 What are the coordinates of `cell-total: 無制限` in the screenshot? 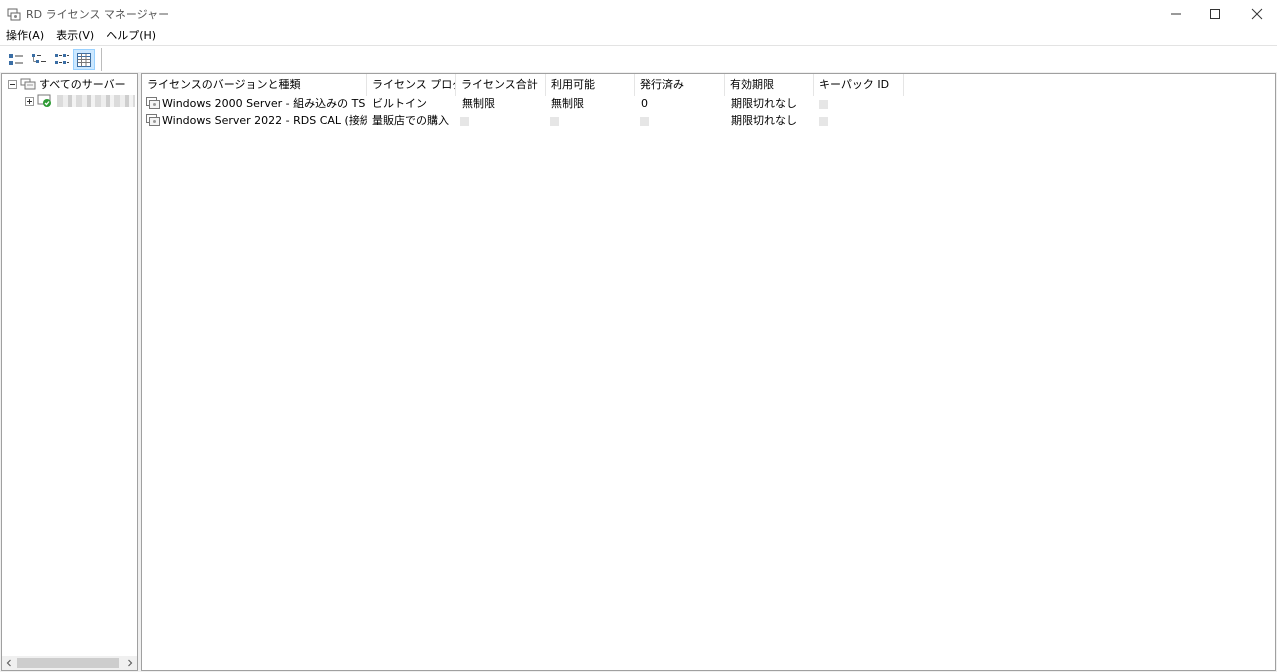 It's located at (478, 103).